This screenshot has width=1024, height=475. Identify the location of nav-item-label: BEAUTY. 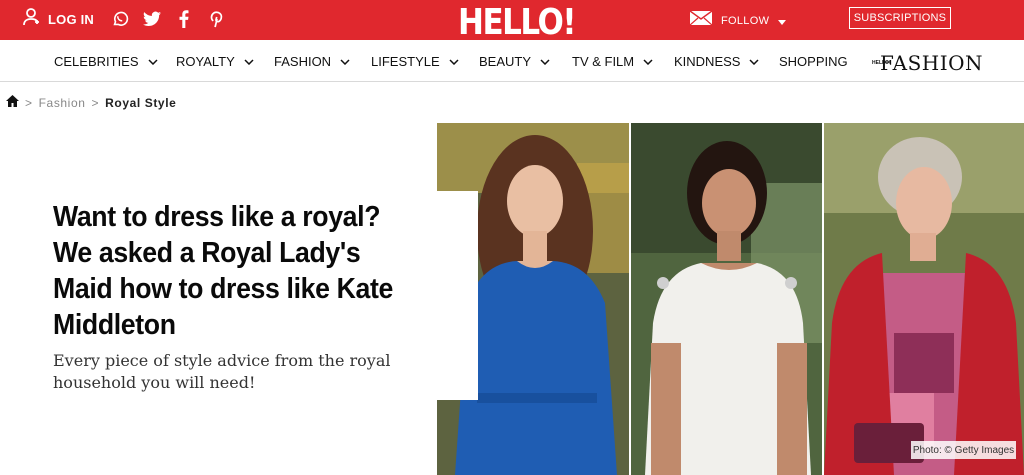
(505, 61).